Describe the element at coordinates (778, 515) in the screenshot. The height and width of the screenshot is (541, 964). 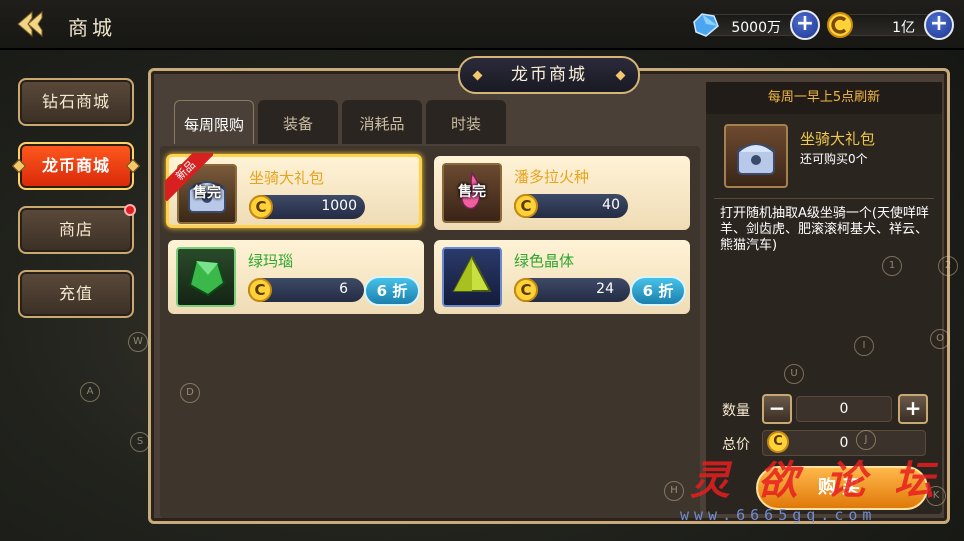
I see `watermark-url: www.6665gq.com` at that location.